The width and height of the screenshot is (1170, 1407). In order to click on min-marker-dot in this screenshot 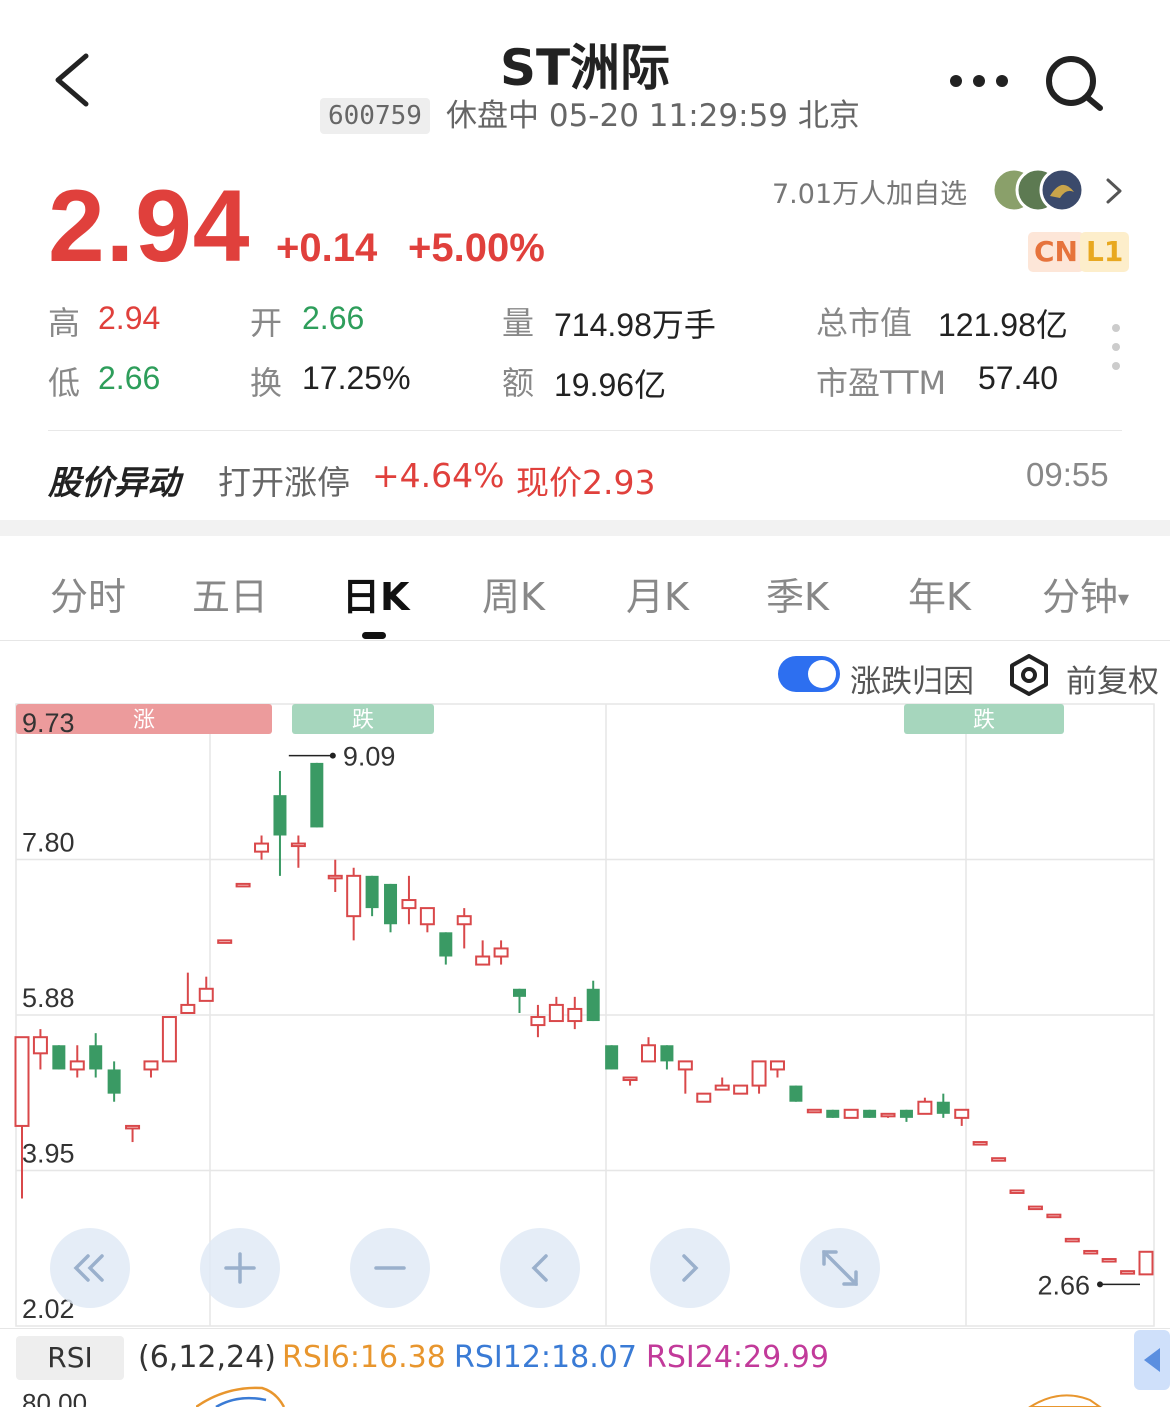, I will do `click(1100, 1284)`.